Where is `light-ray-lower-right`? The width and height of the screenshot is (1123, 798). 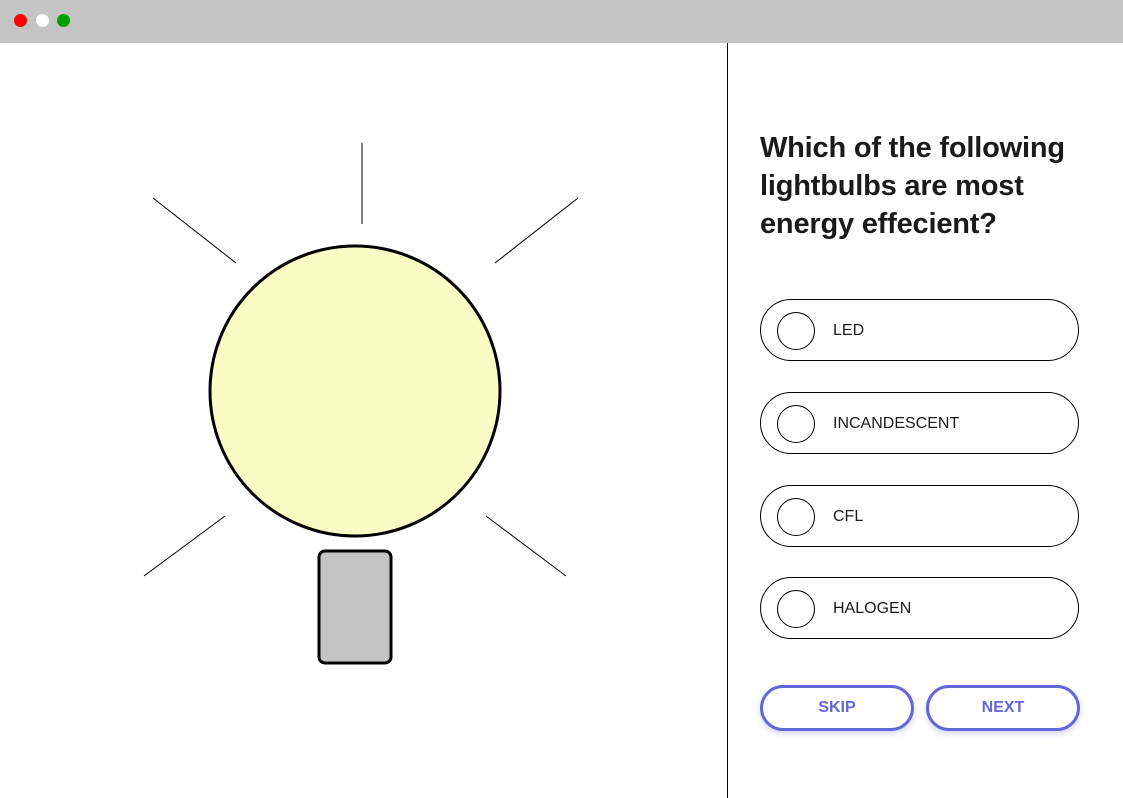
light-ray-lower-right is located at coordinates (526, 546).